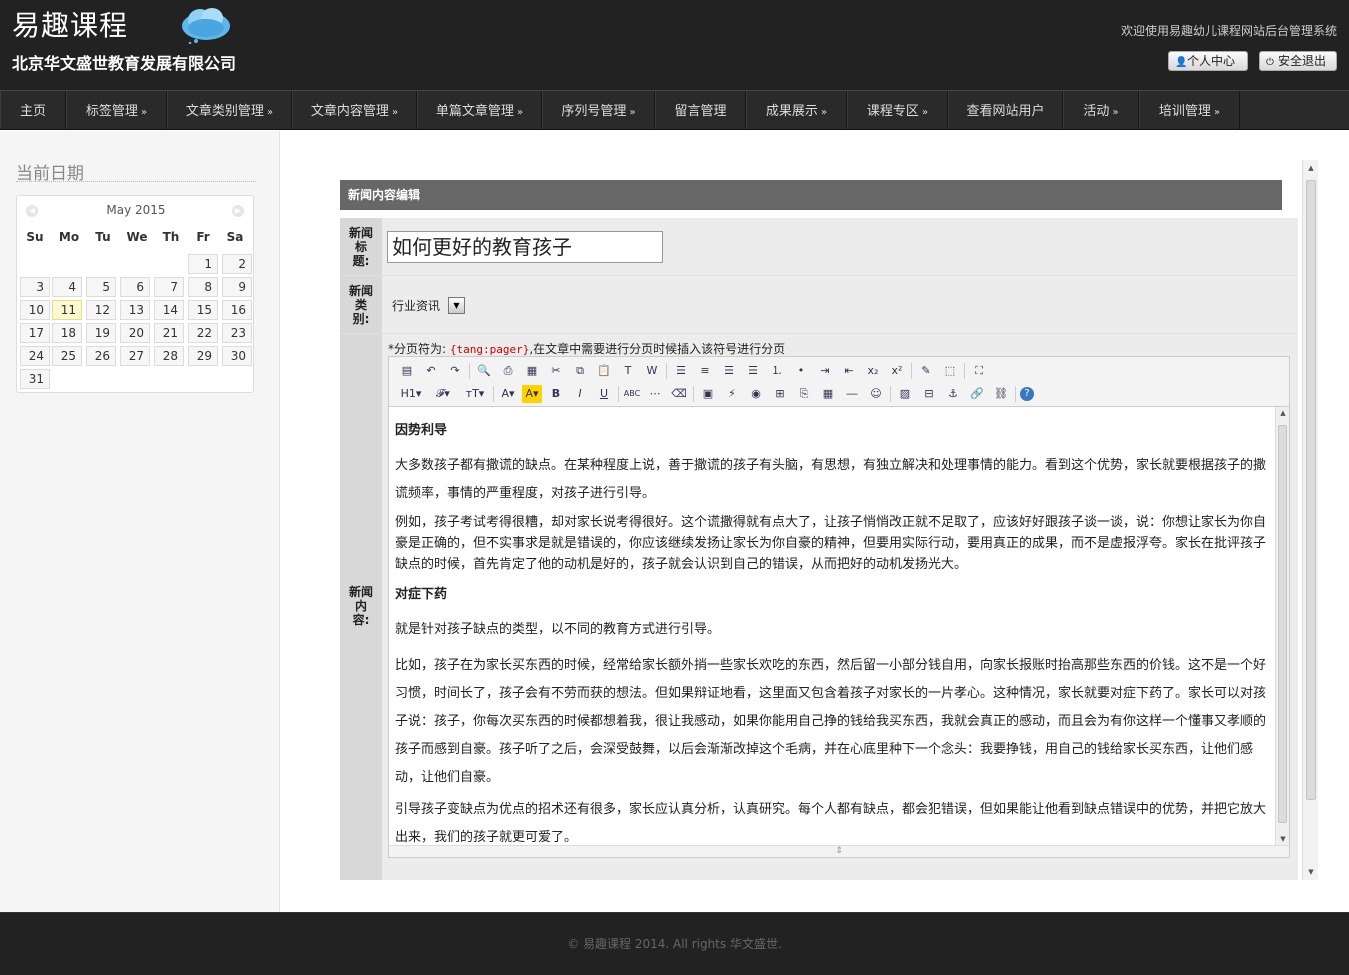  What do you see at coordinates (35, 287) in the screenshot?
I see `calendar-day: 3` at bounding box center [35, 287].